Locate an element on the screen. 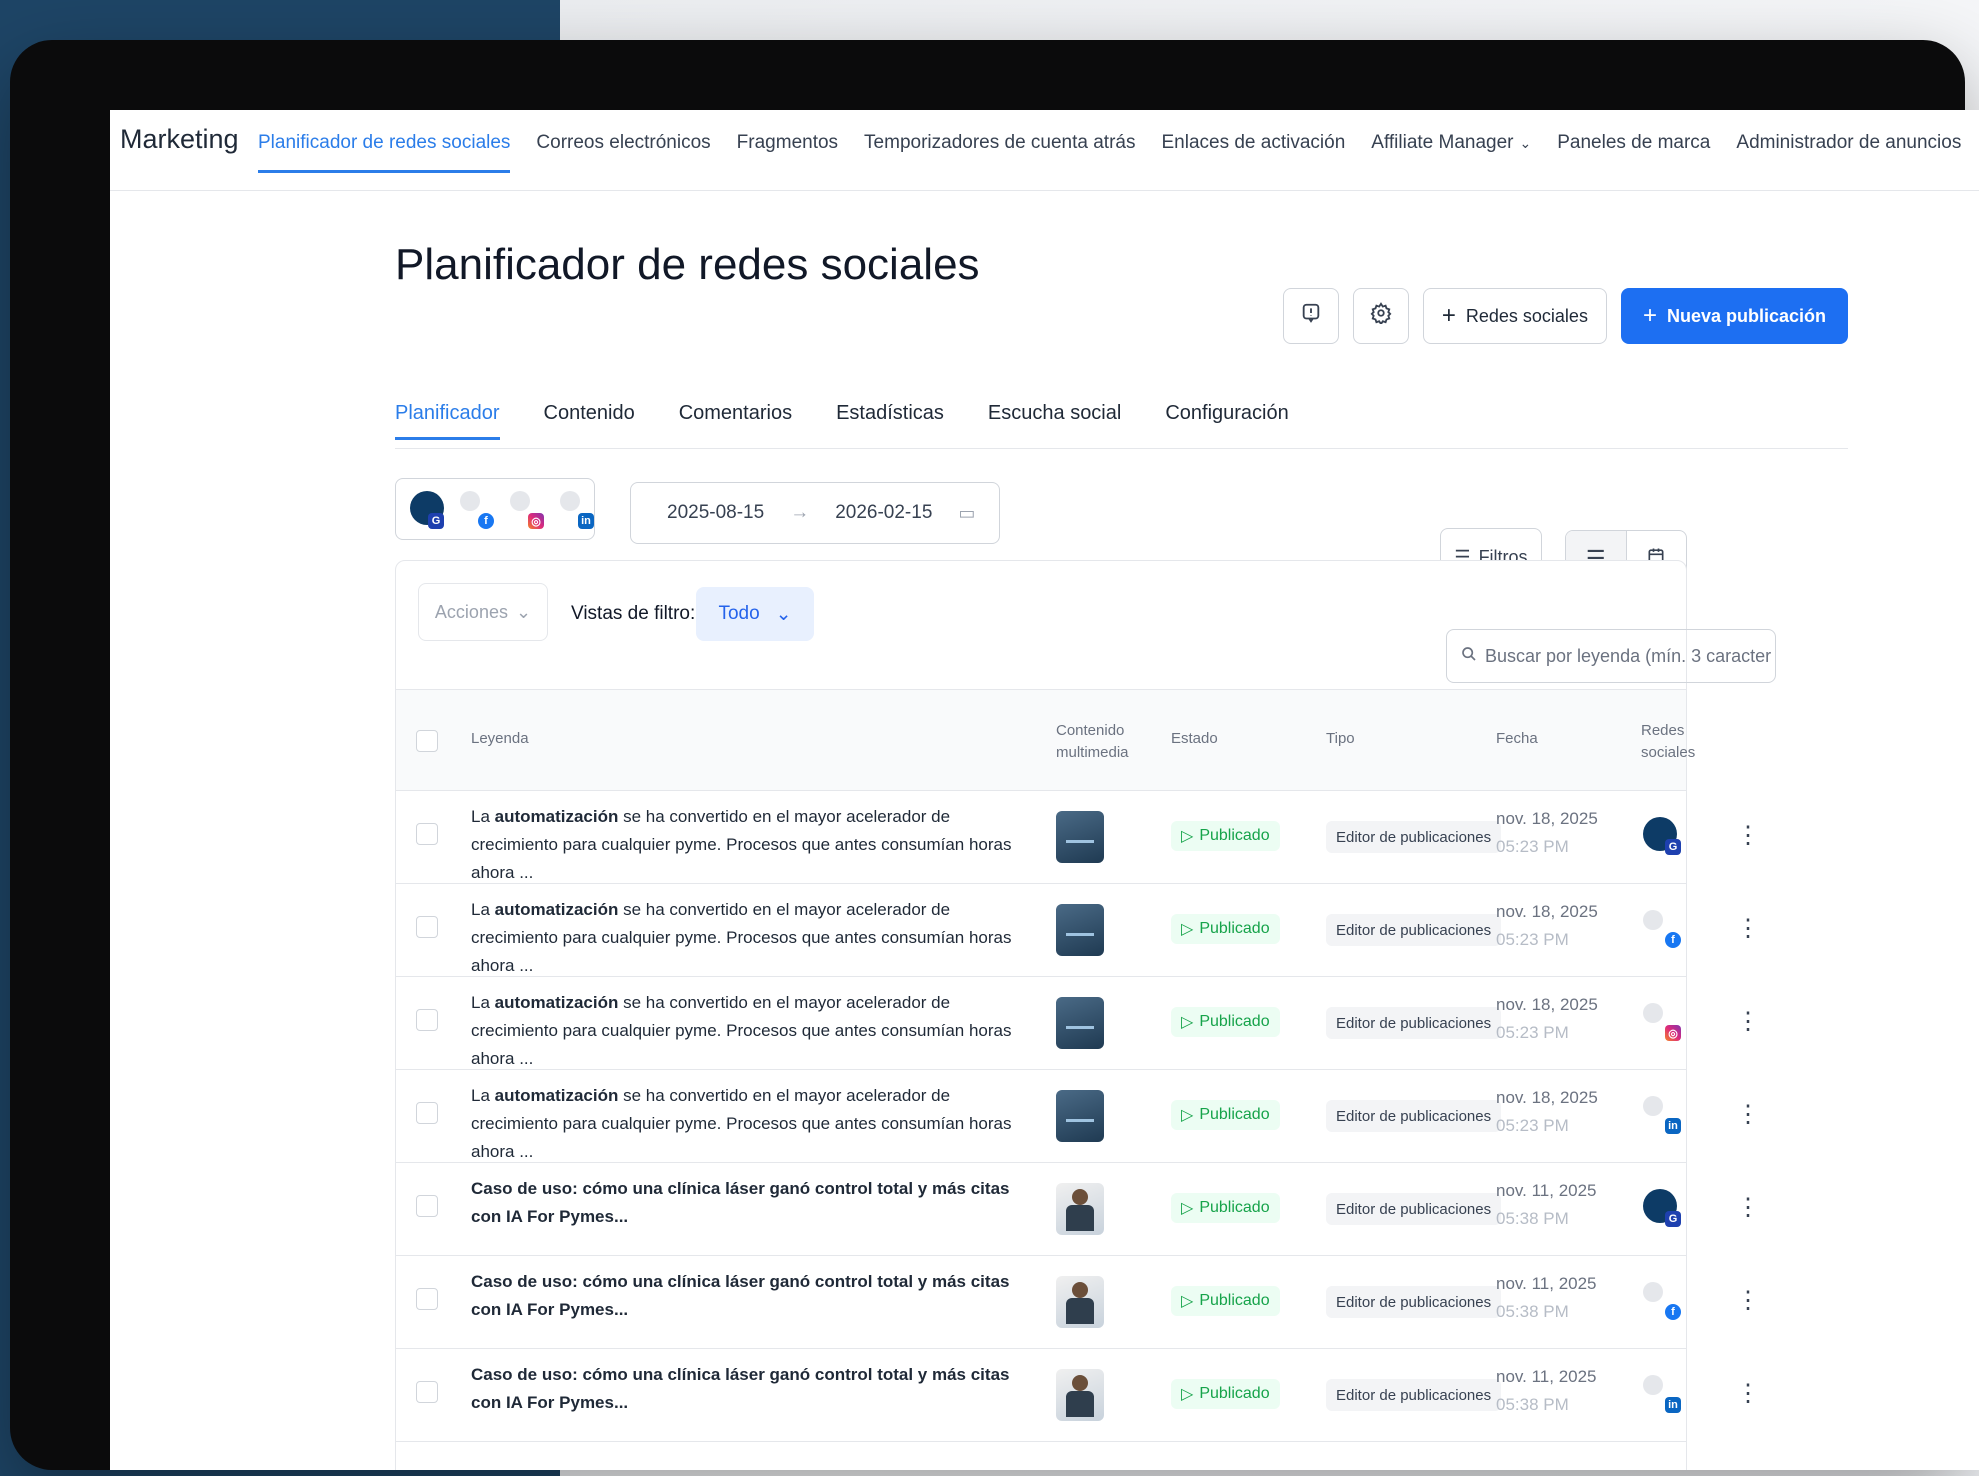 This screenshot has height=1476, width=1979. header-actions: + Redes sociales + Nueva publicación is located at coordinates (1565, 316).